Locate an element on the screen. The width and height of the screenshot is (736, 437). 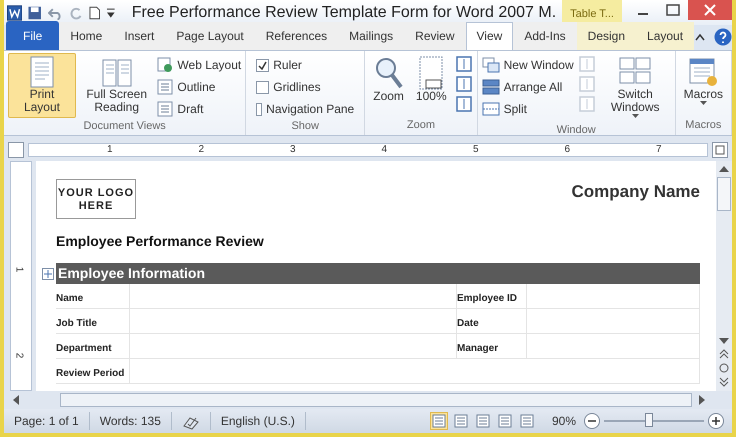
window-title: Free Performance Review Template Form for Word 2007 M. is located at coordinates (344, 12).